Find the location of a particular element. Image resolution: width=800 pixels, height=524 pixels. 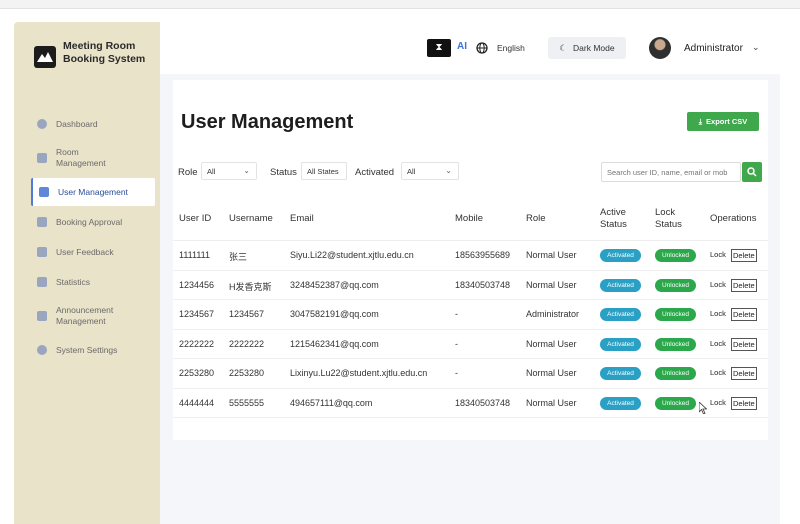

cell-email: 3248452387@qq.com is located at coordinates (334, 284).